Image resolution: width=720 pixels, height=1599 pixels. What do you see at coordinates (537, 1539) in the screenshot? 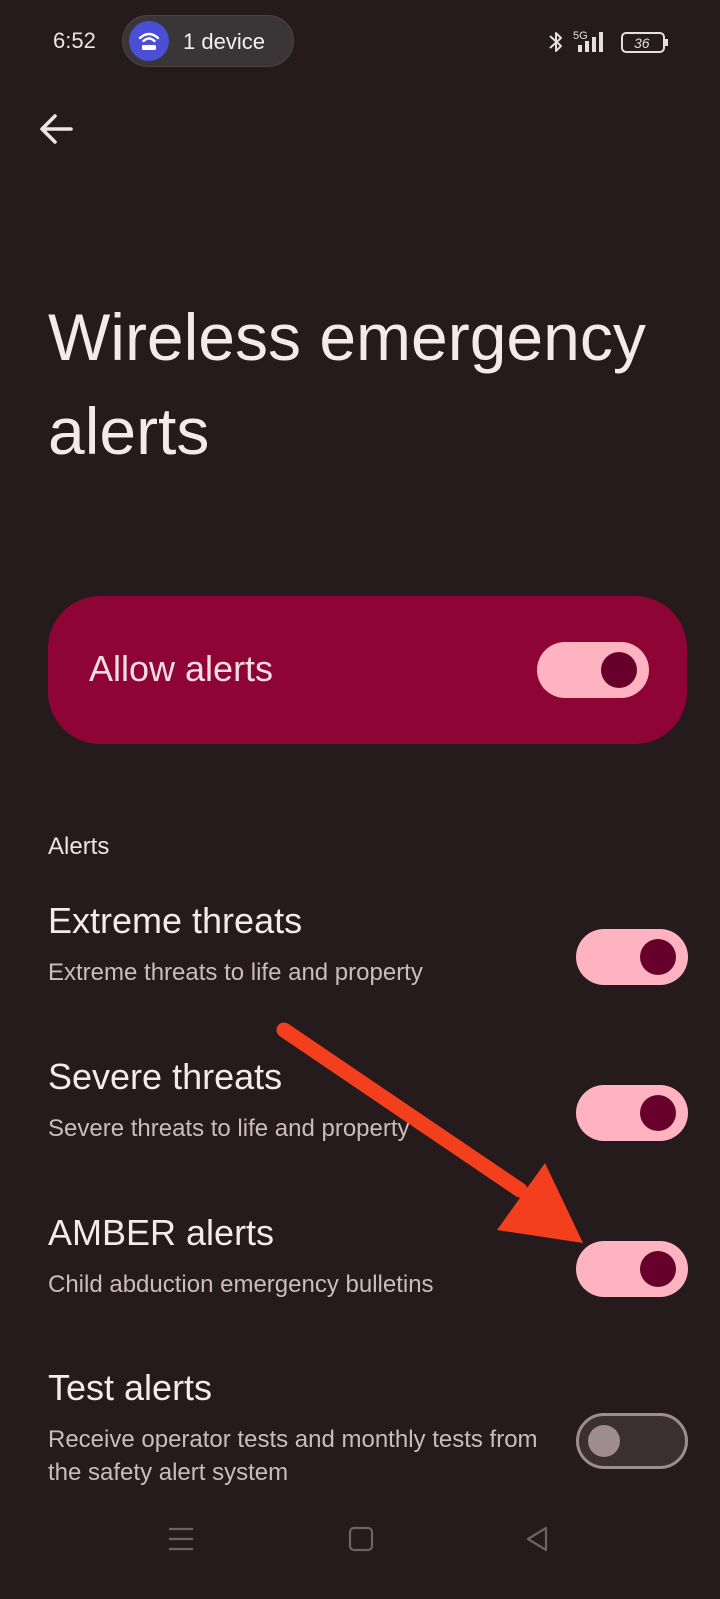
I see `back-triangle-icon` at bounding box center [537, 1539].